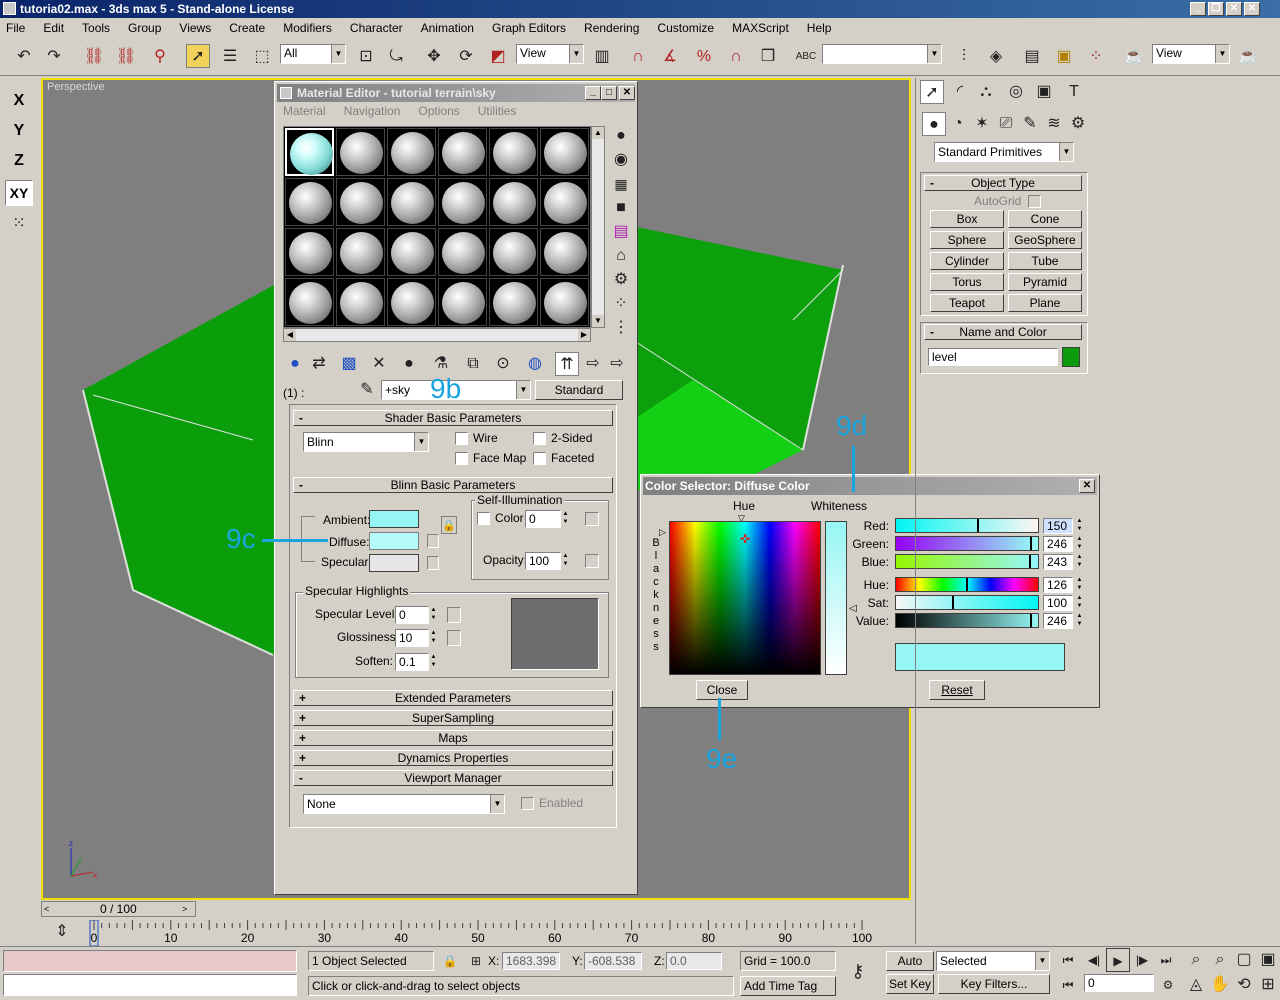 The image size is (1280, 1000). Describe the element at coordinates (745, 598) in the screenshot. I see `hue-blackness-picker: ✜` at that location.